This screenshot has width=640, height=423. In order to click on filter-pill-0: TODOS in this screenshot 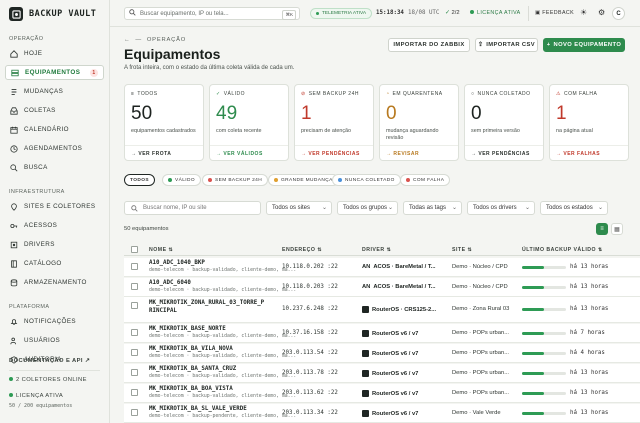, I will do `click(139, 180)`.